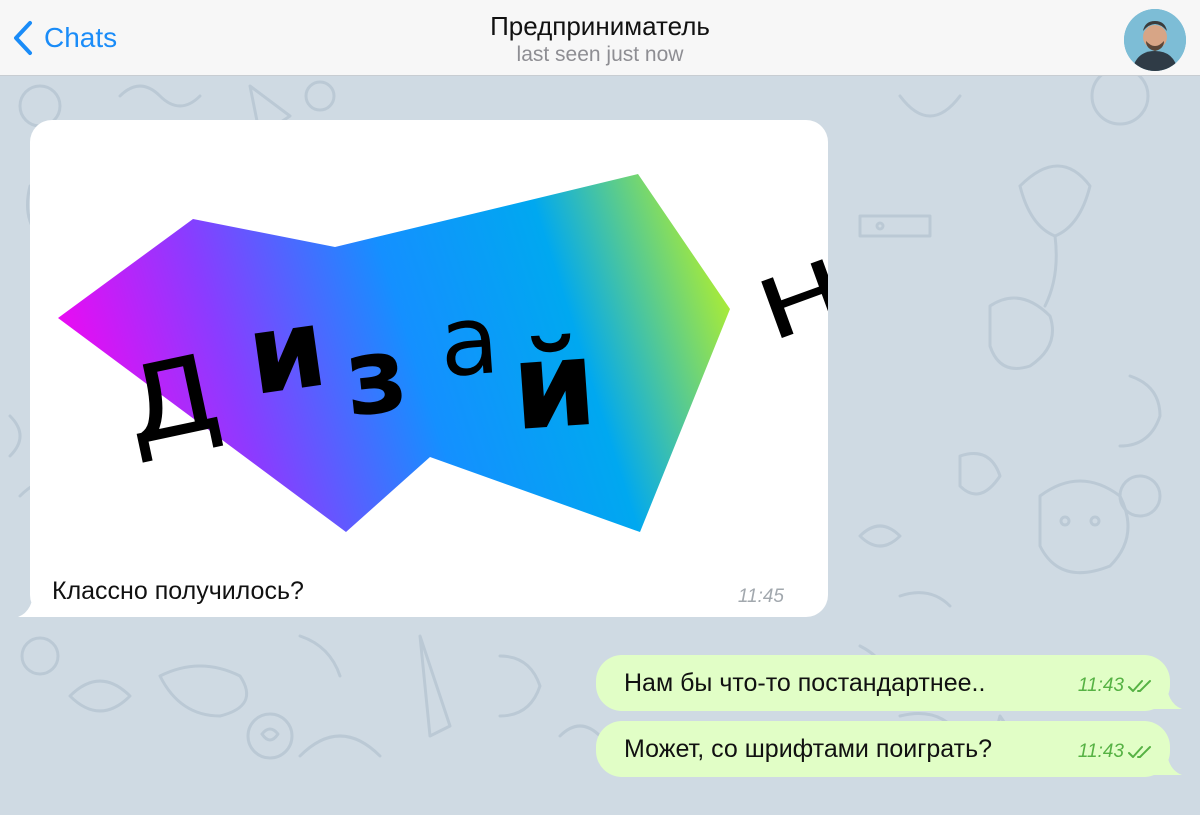 The height and width of the screenshot is (815, 1200). What do you see at coordinates (81, 37) in the screenshot?
I see `back-label: Chats` at bounding box center [81, 37].